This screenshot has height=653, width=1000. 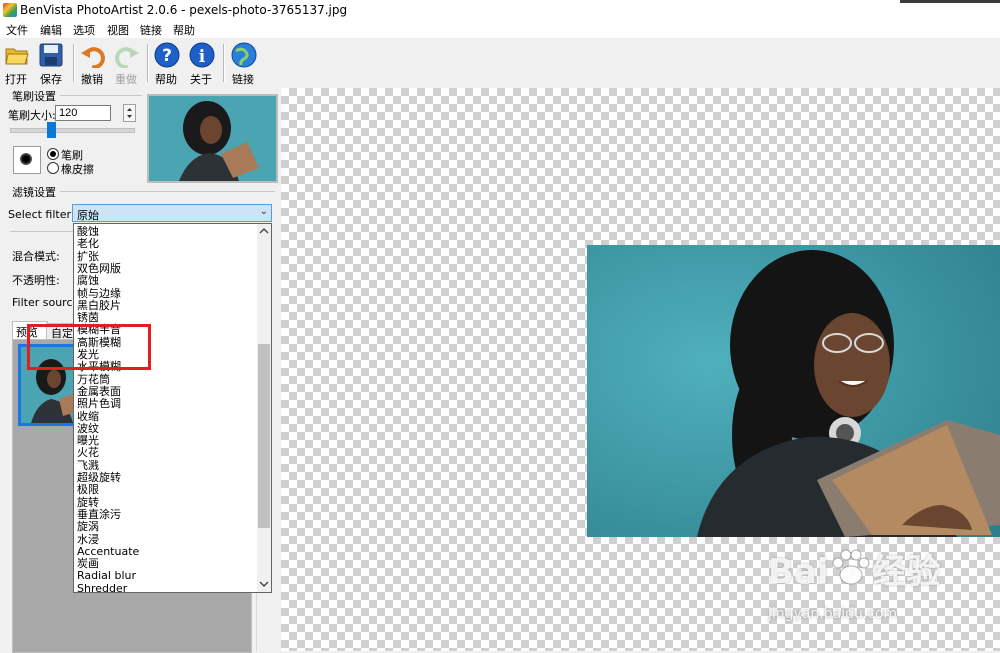 I want to click on brush-radio, so click(x=53, y=154).